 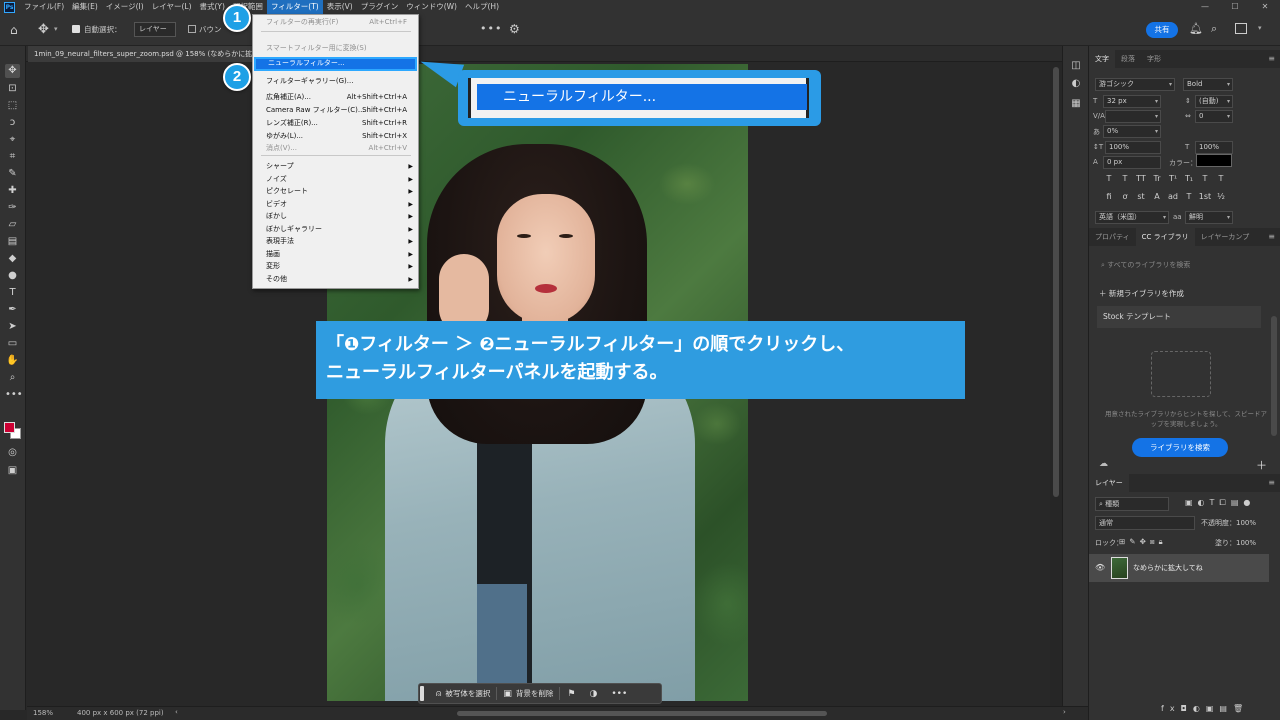 I want to click on text-color-swatch, so click(x=1214, y=160).